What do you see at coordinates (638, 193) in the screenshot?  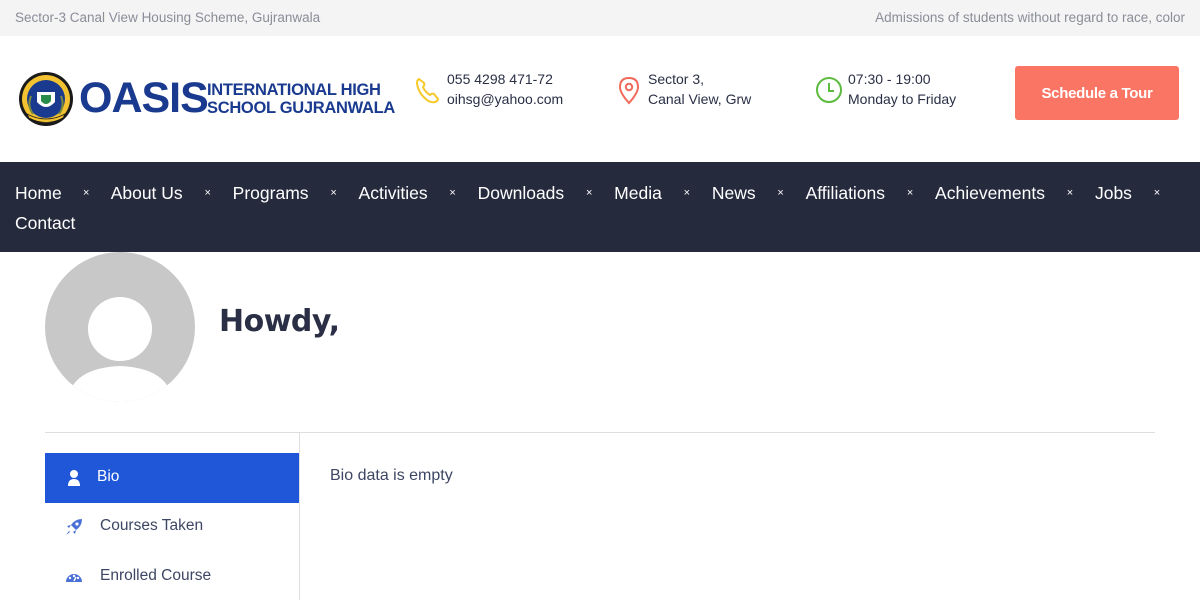 I see `nav-item-media: Media` at bounding box center [638, 193].